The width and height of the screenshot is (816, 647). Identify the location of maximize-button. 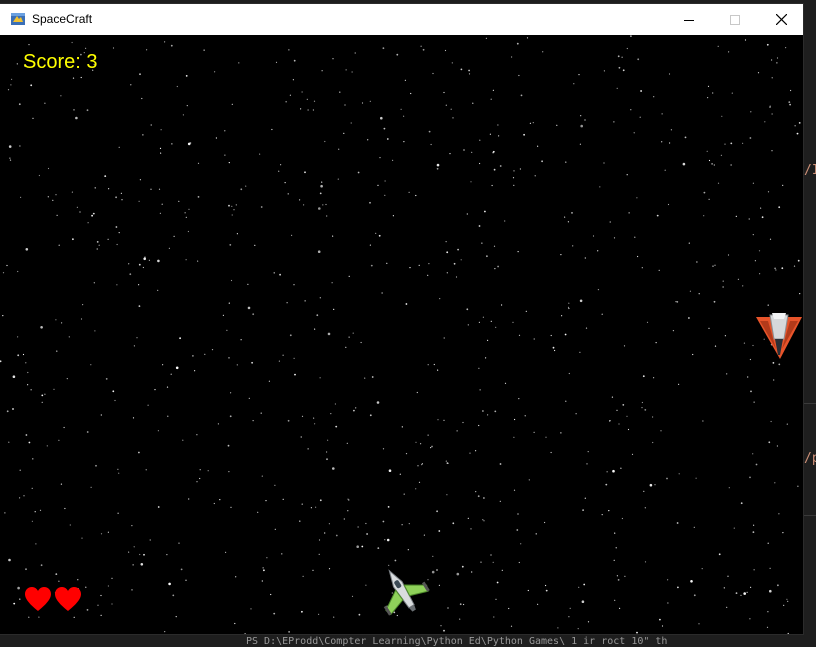
(735, 19).